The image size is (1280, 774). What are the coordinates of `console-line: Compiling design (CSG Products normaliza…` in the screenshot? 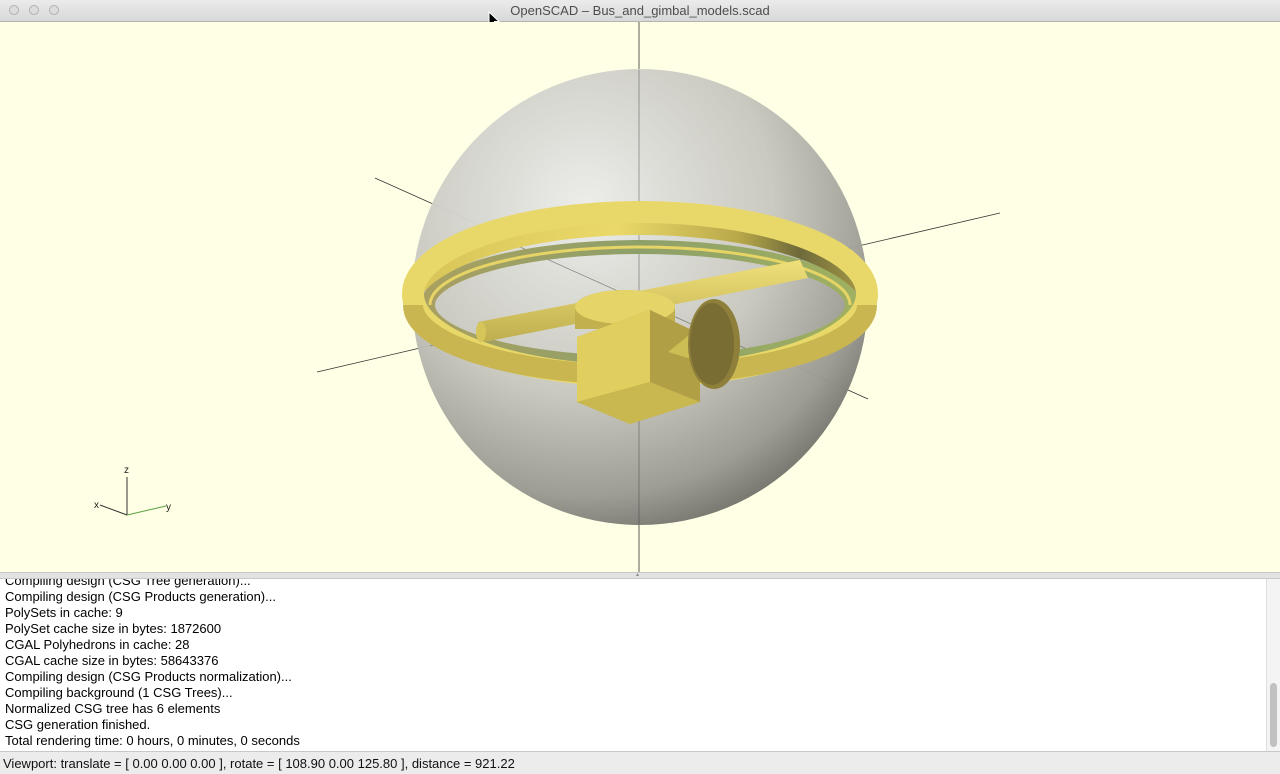 It's located at (148, 676).